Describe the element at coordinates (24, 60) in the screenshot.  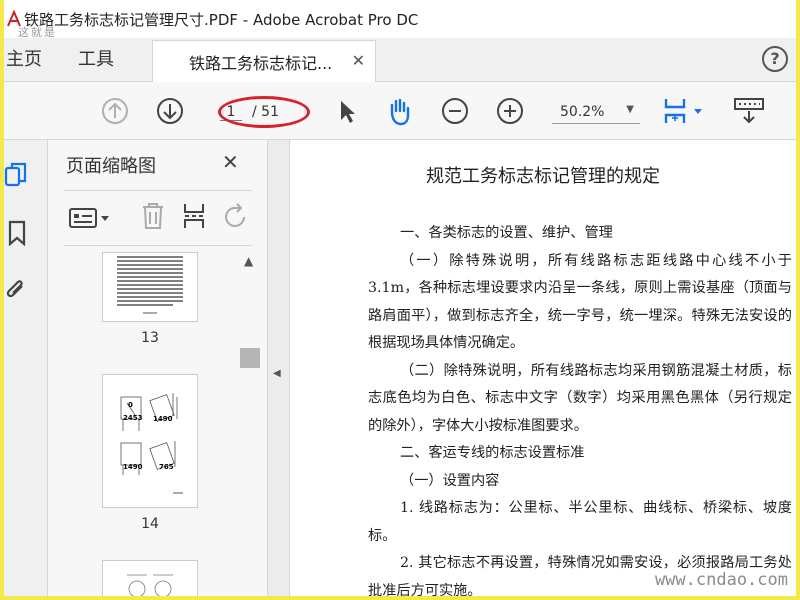
I see `tab-home: 主页` at that location.